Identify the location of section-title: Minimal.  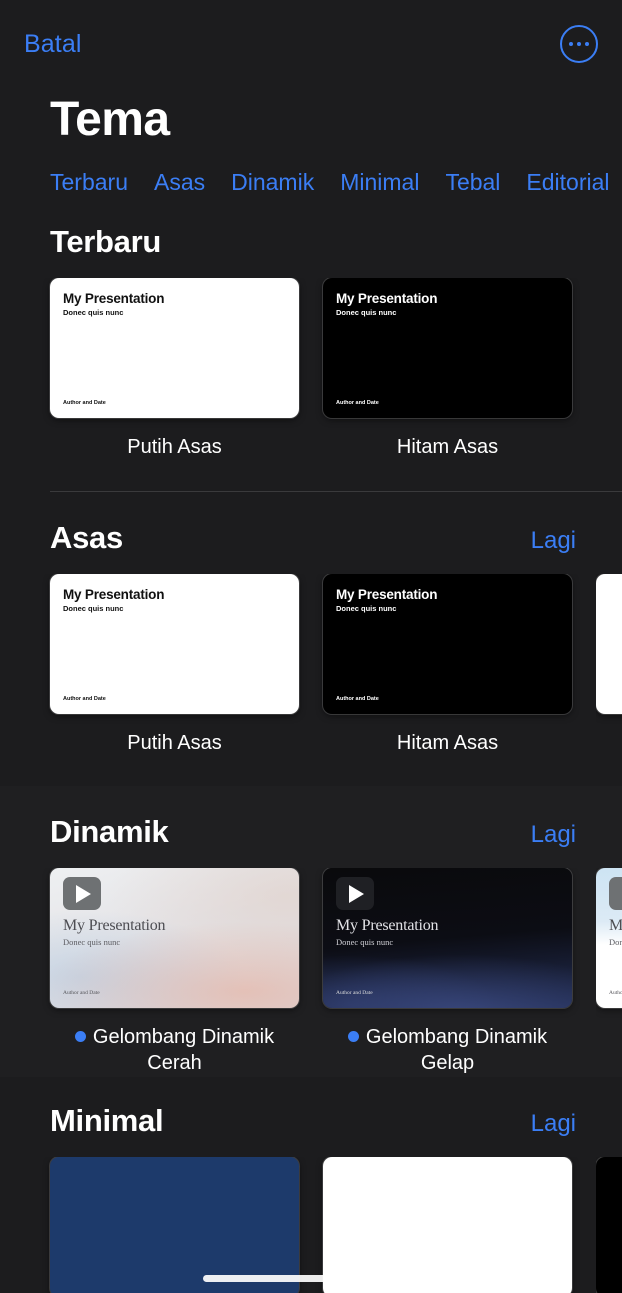
(107, 1120).